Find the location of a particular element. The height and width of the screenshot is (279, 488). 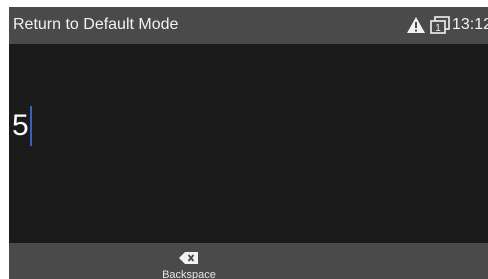

entry-value: 5 is located at coordinates (20, 125).